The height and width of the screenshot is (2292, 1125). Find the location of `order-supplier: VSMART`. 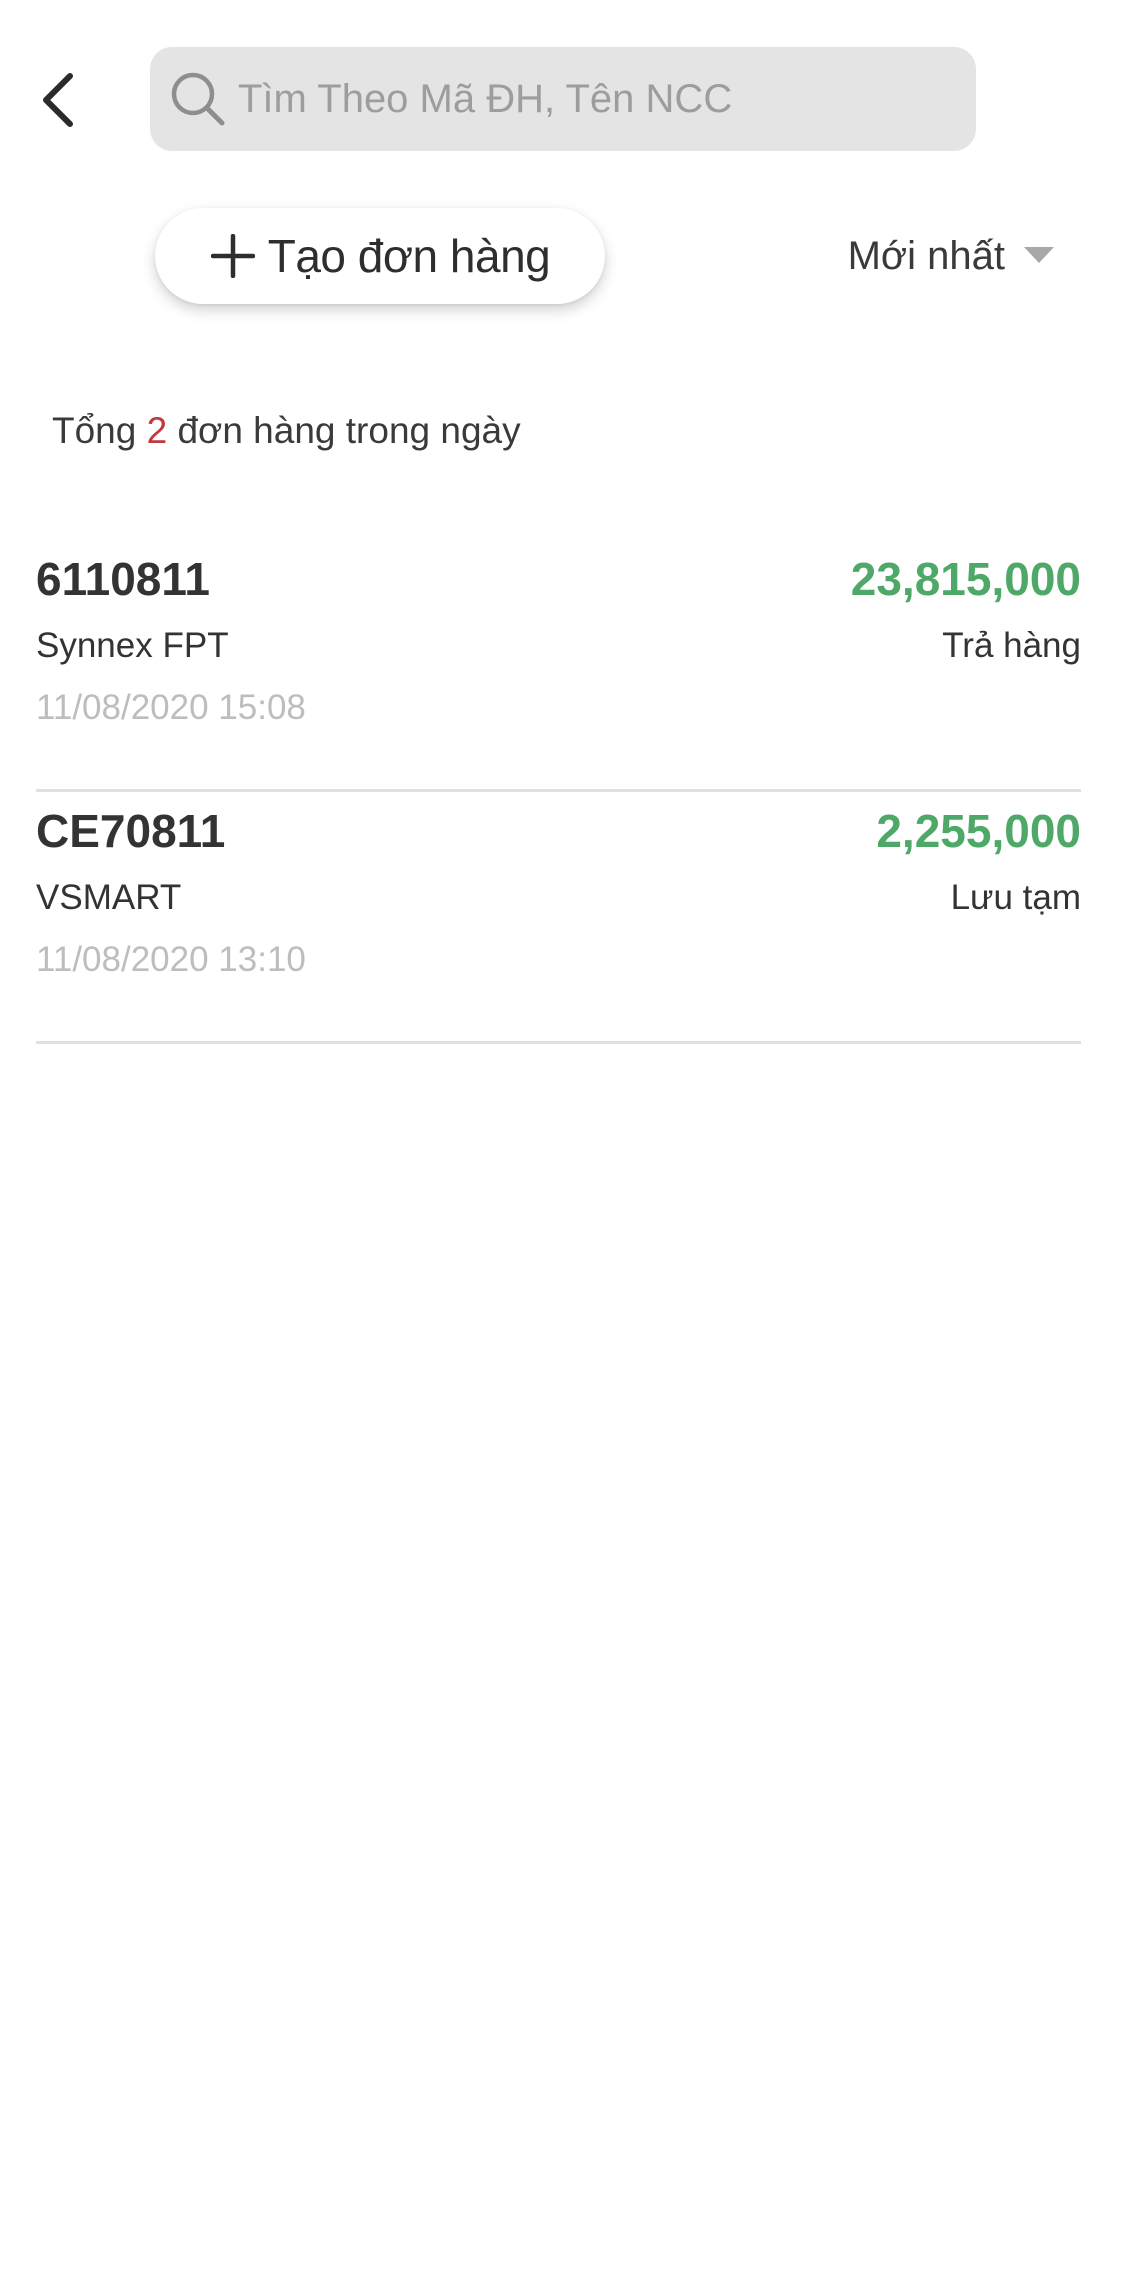

order-supplier: VSMART is located at coordinates (109, 897).